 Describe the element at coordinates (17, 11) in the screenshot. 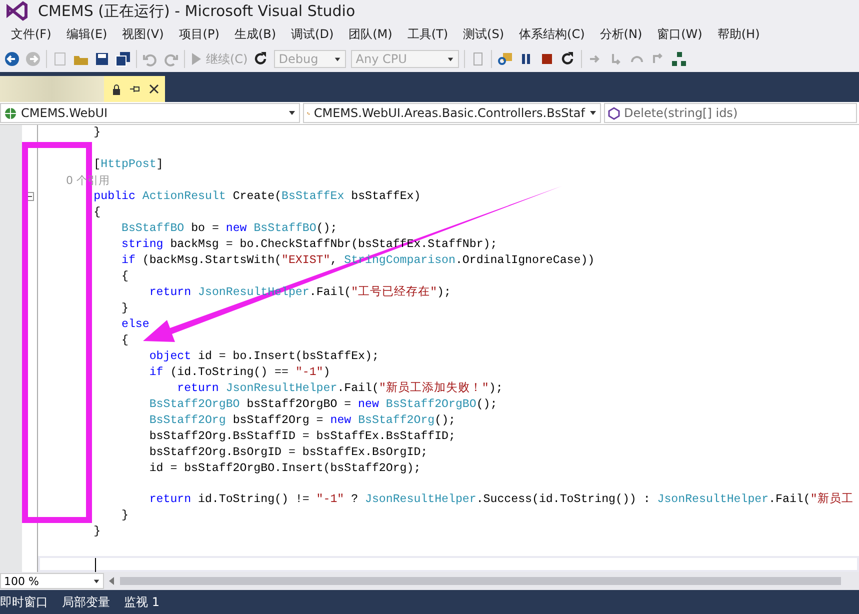

I see `visual-studio-logo-icon` at that location.